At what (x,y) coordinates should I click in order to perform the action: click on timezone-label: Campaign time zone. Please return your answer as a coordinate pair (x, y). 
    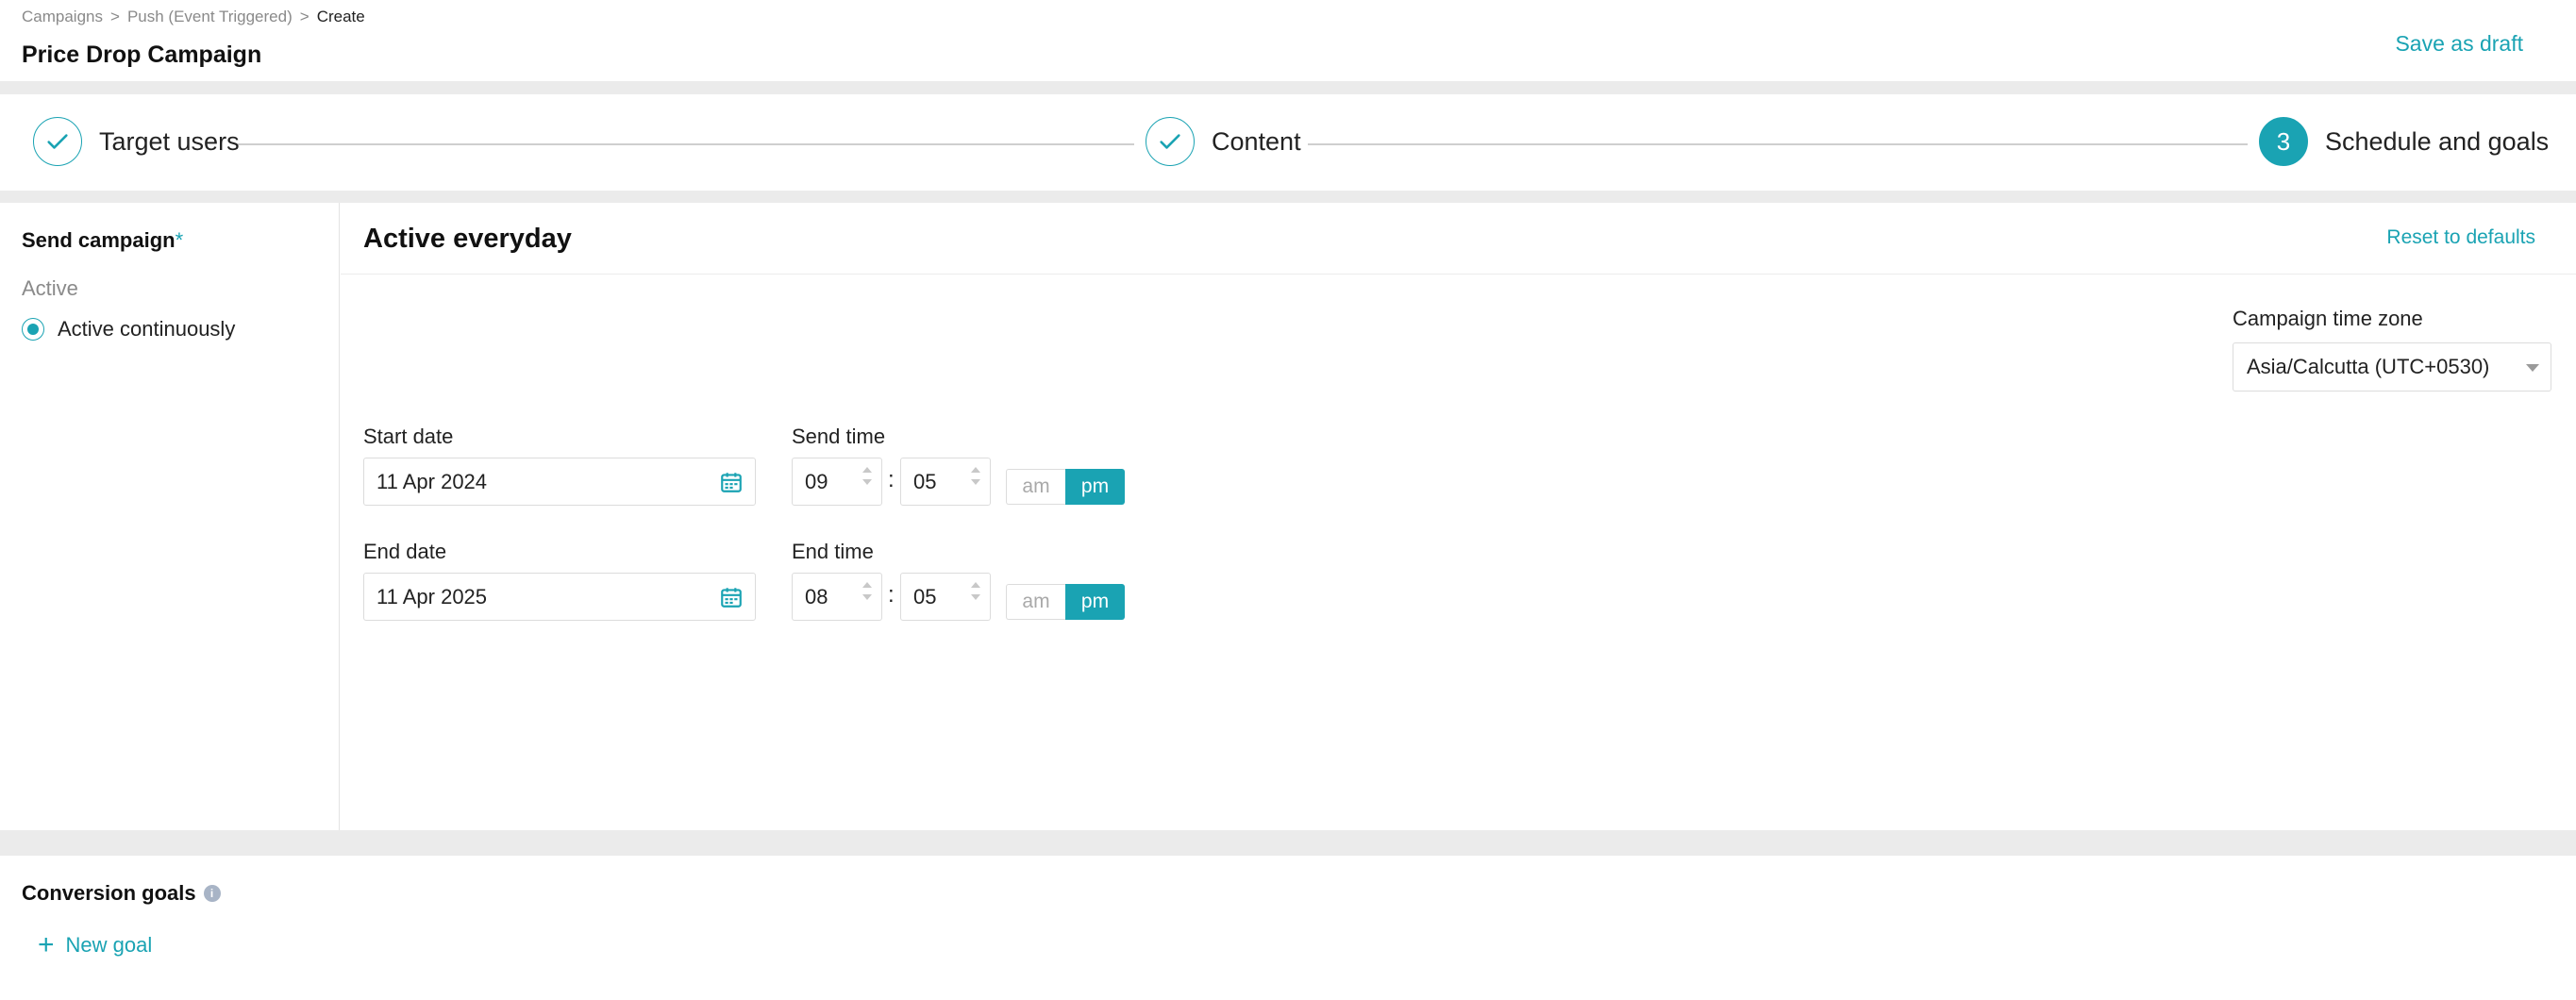
    Looking at the image, I should click on (2328, 318).